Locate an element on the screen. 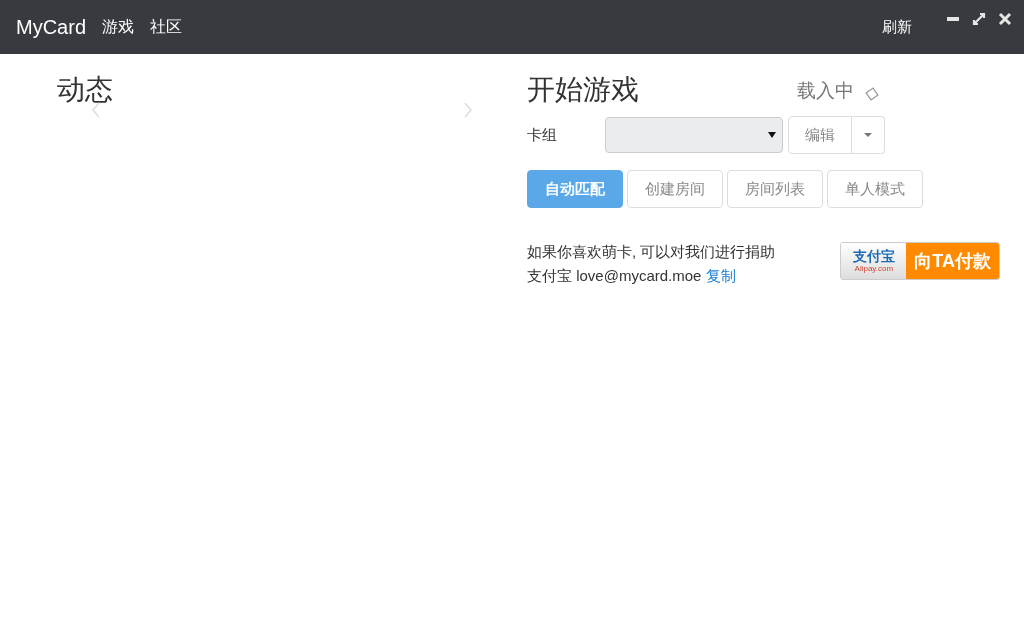  loading-text: 载入中 is located at coordinates (825, 91).